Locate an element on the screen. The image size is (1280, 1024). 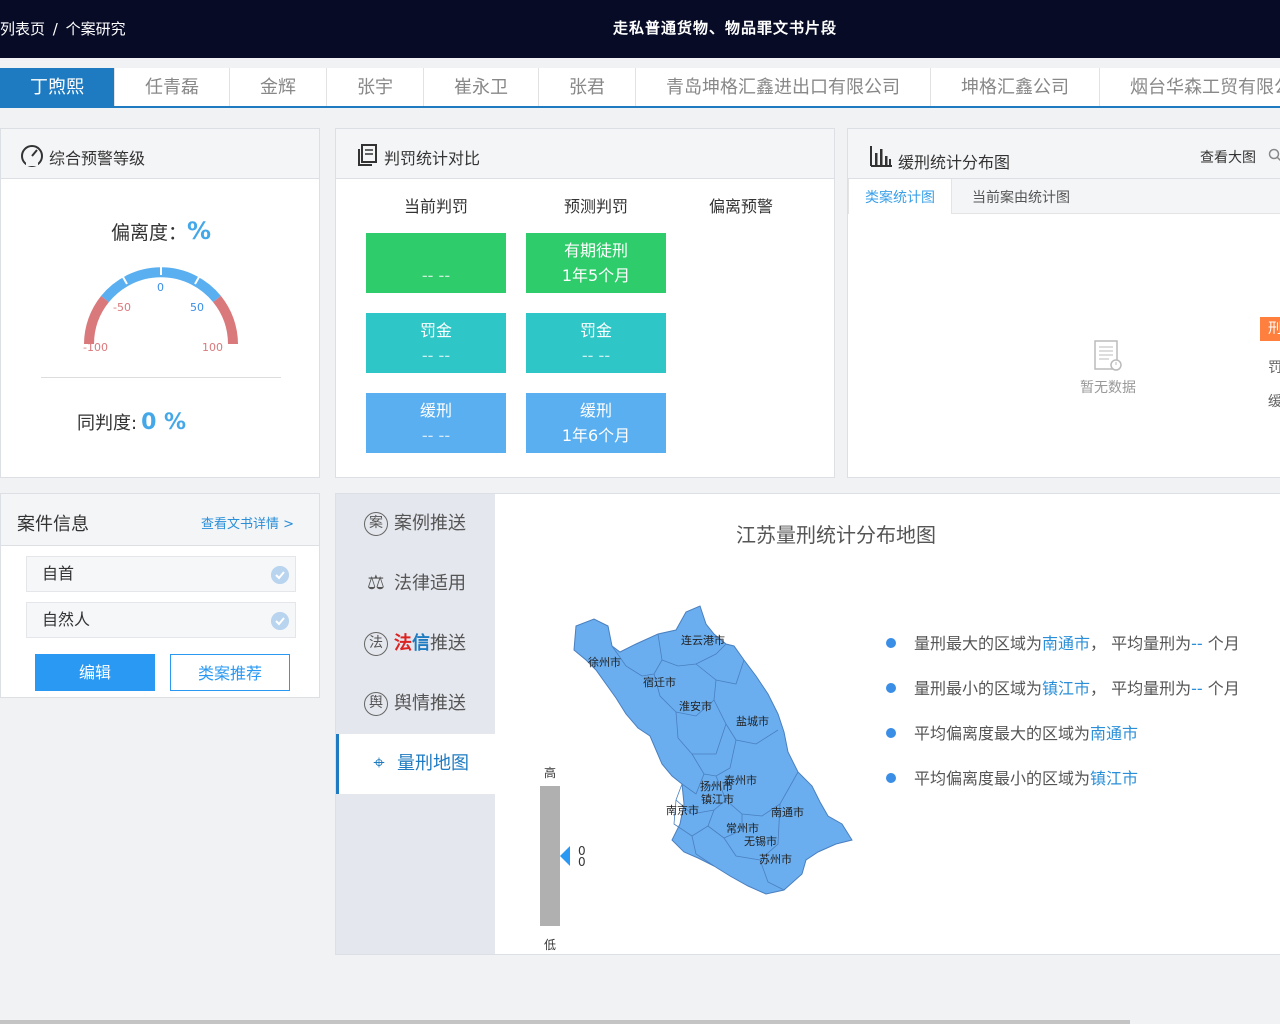
column-predict: 预测判罚 is located at coordinates (595, 206).